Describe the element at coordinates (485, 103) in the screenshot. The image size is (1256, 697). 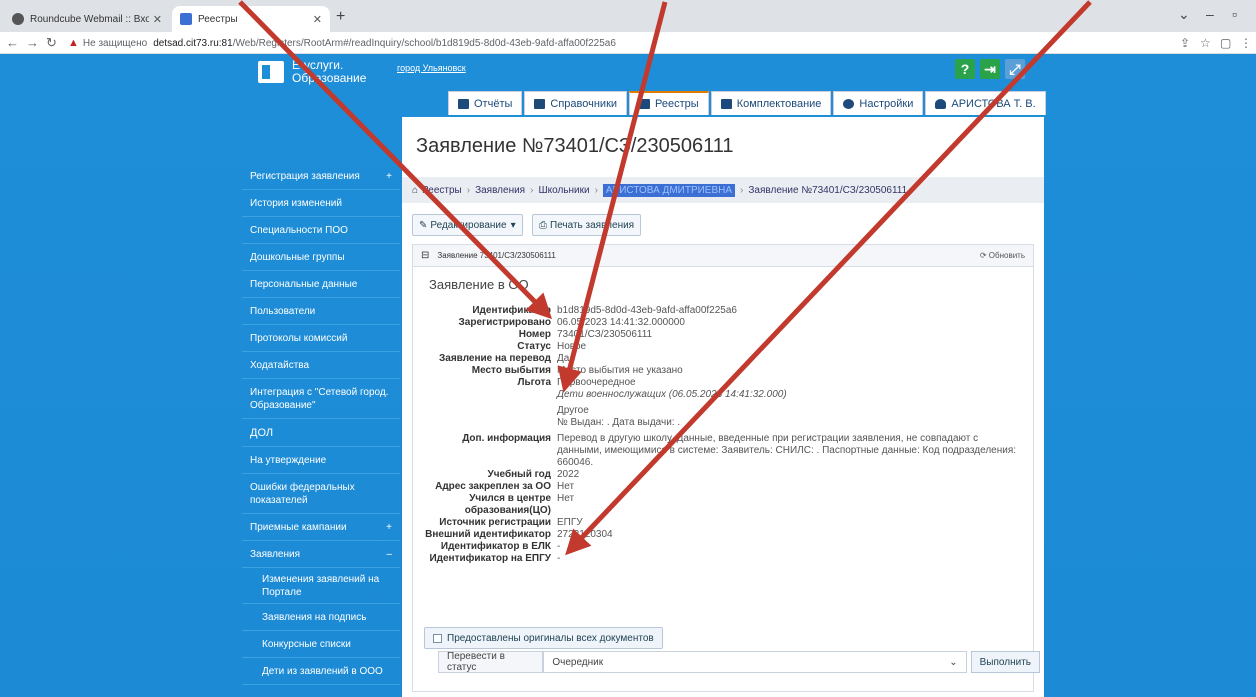
I see `tab-reports: Отчёты` at that location.